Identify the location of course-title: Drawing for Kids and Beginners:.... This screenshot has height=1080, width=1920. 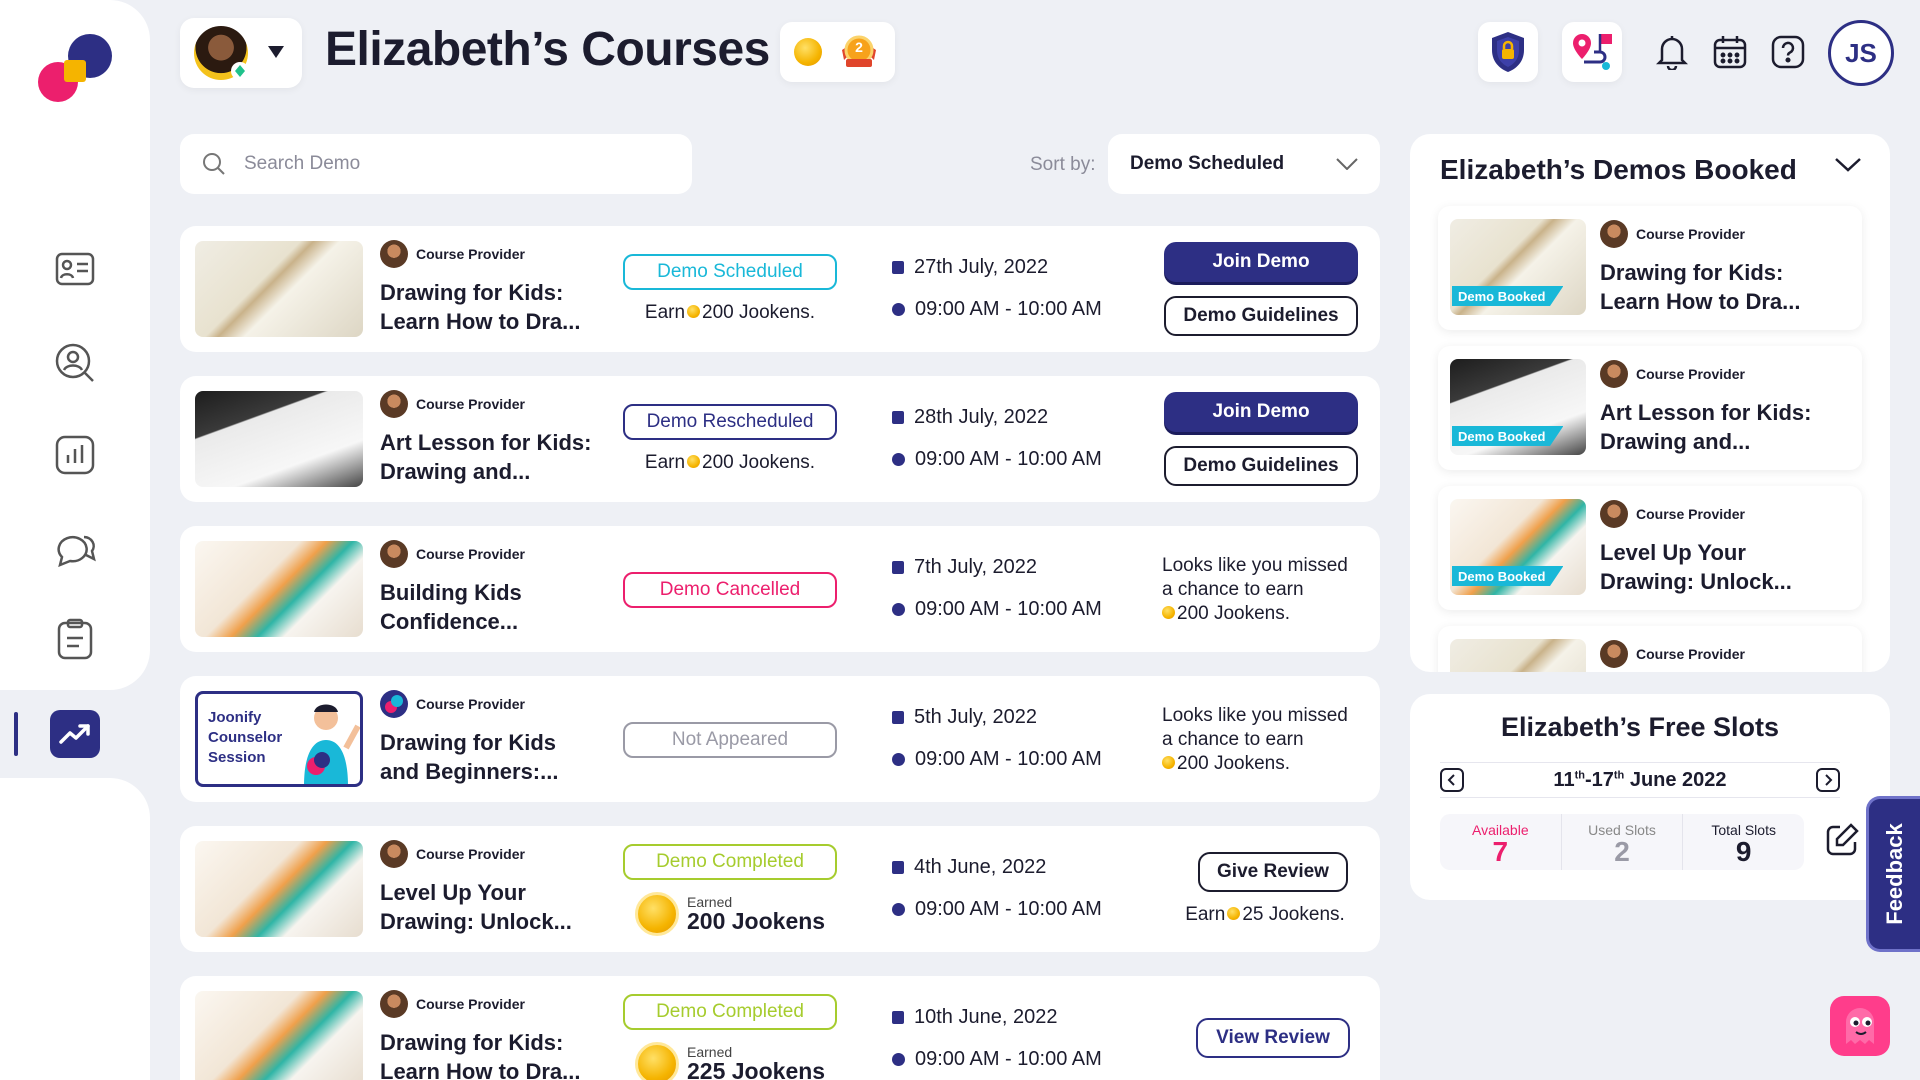
(490, 757).